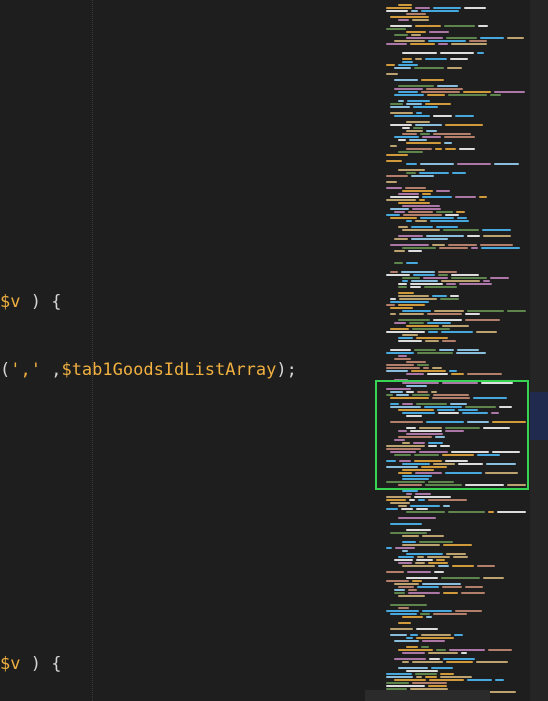 Image resolution: width=548 pixels, height=701 pixels. What do you see at coordinates (51, 370) in the screenshot?
I see `punctuation-token: ,` at bounding box center [51, 370].